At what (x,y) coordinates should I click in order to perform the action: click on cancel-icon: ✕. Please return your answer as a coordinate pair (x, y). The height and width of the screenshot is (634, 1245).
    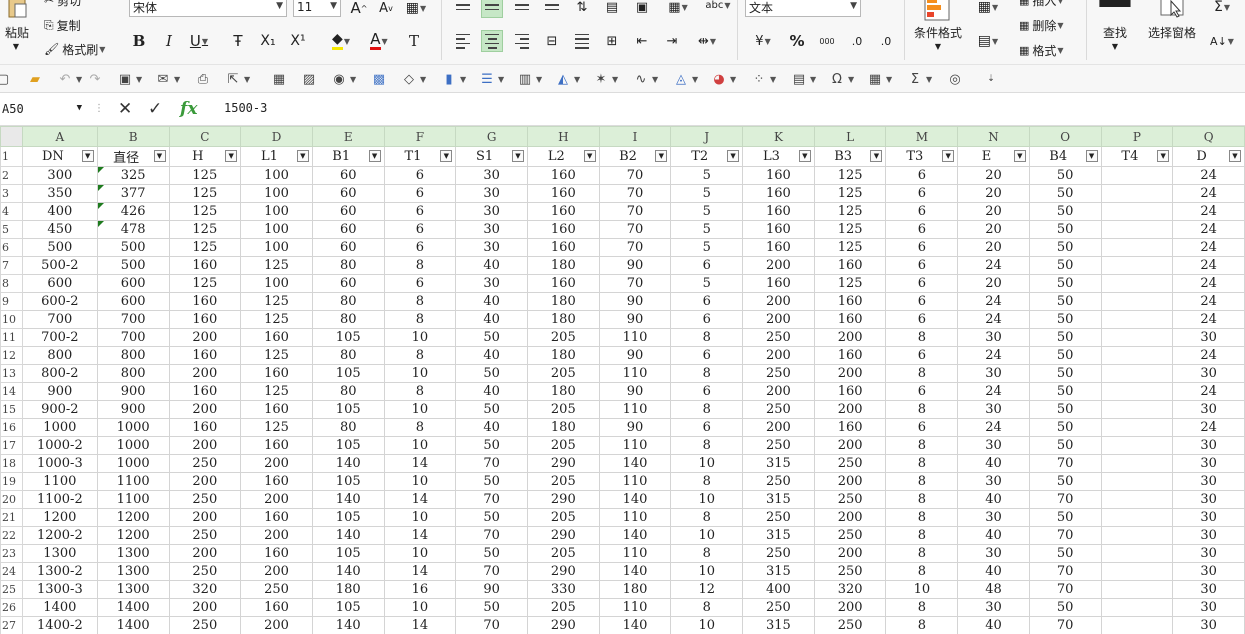
    Looking at the image, I should click on (125, 109).